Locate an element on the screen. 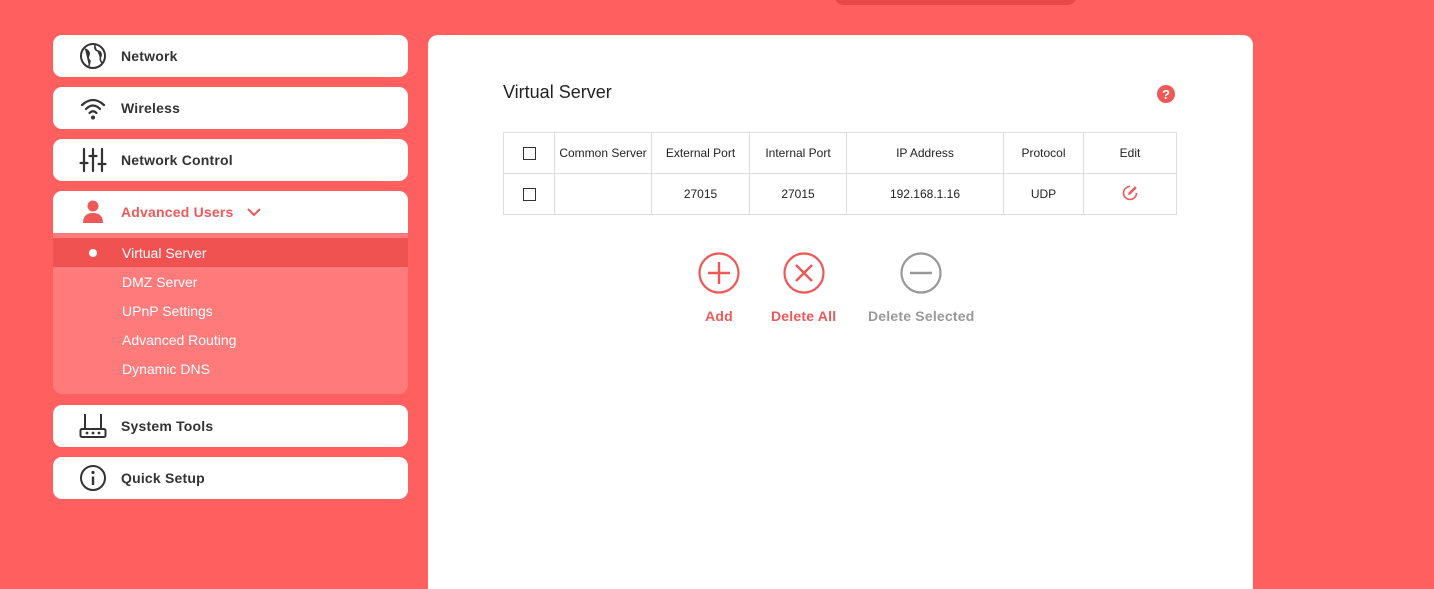 Image resolution: width=1434 pixels, height=589 pixels. delete-selected-button: Delete Selected is located at coordinates (921, 288).